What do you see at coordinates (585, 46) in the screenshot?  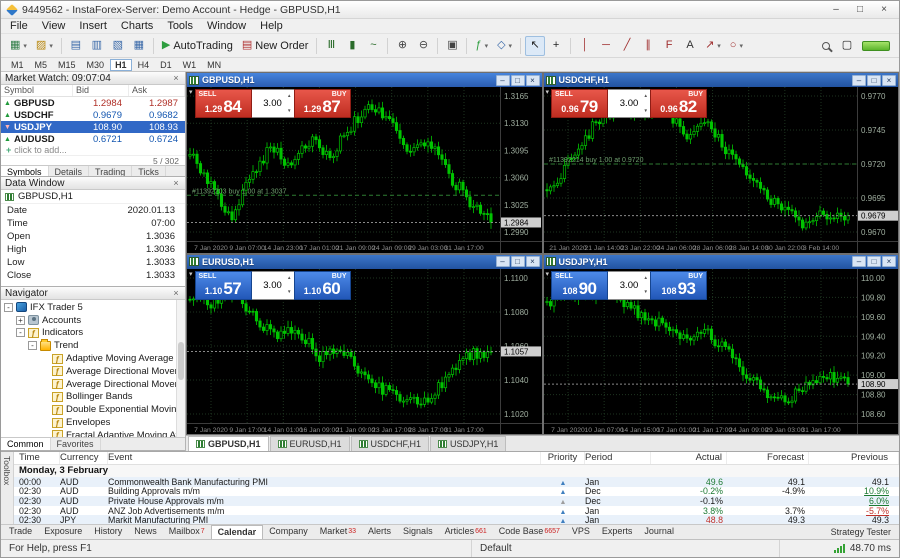 I see `vertical-line-button: │` at bounding box center [585, 46].